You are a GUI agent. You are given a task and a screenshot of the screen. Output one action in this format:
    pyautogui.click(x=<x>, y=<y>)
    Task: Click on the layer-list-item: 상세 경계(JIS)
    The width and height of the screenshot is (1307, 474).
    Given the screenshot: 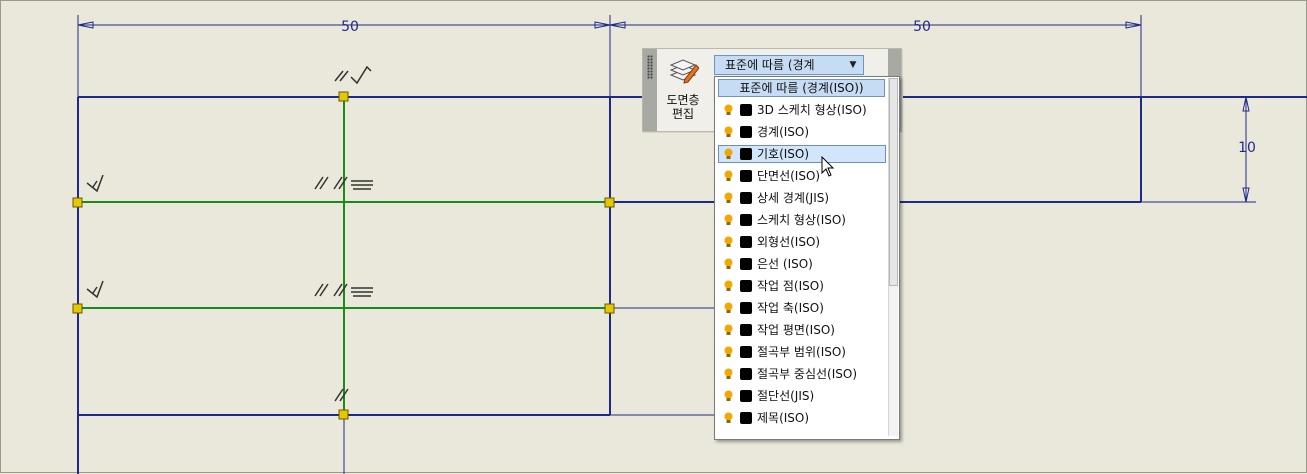 What is the action you would take?
    pyautogui.click(x=801, y=198)
    